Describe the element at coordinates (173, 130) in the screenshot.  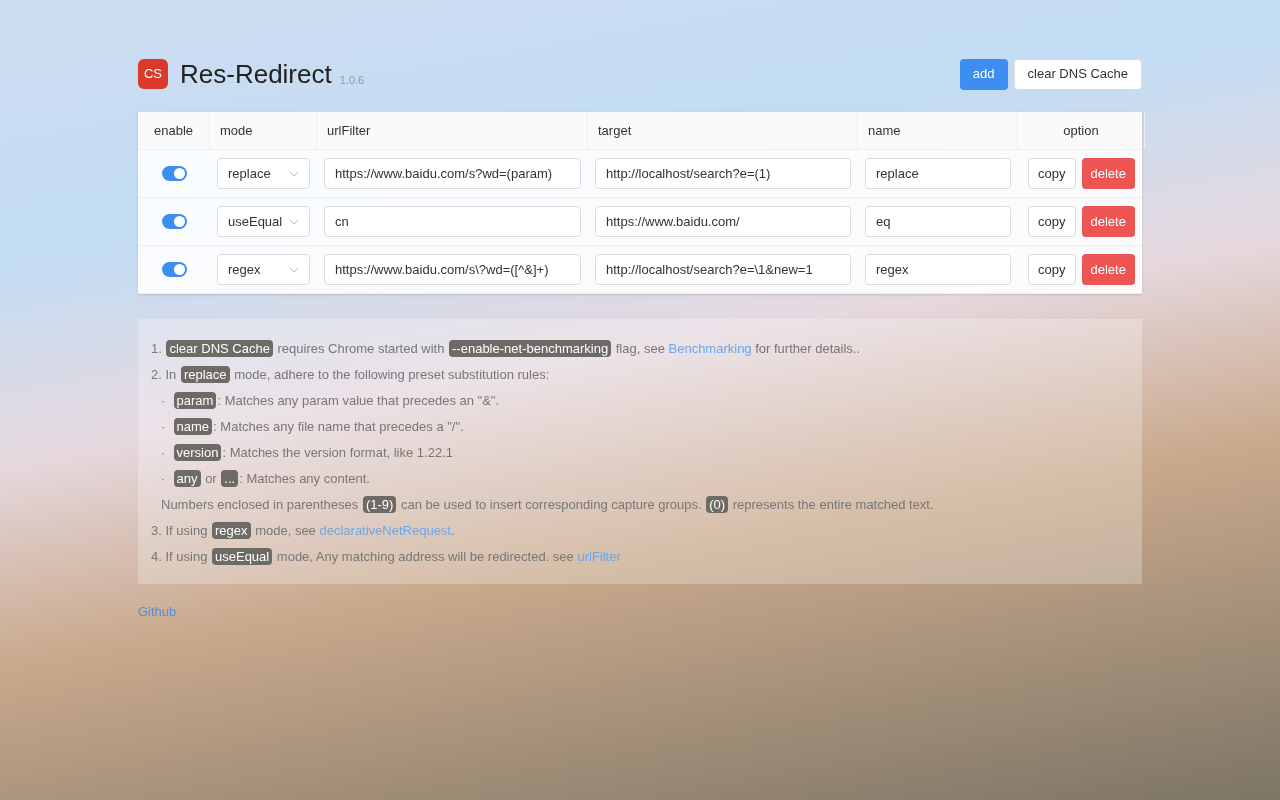
I see `column-header: enable` at that location.